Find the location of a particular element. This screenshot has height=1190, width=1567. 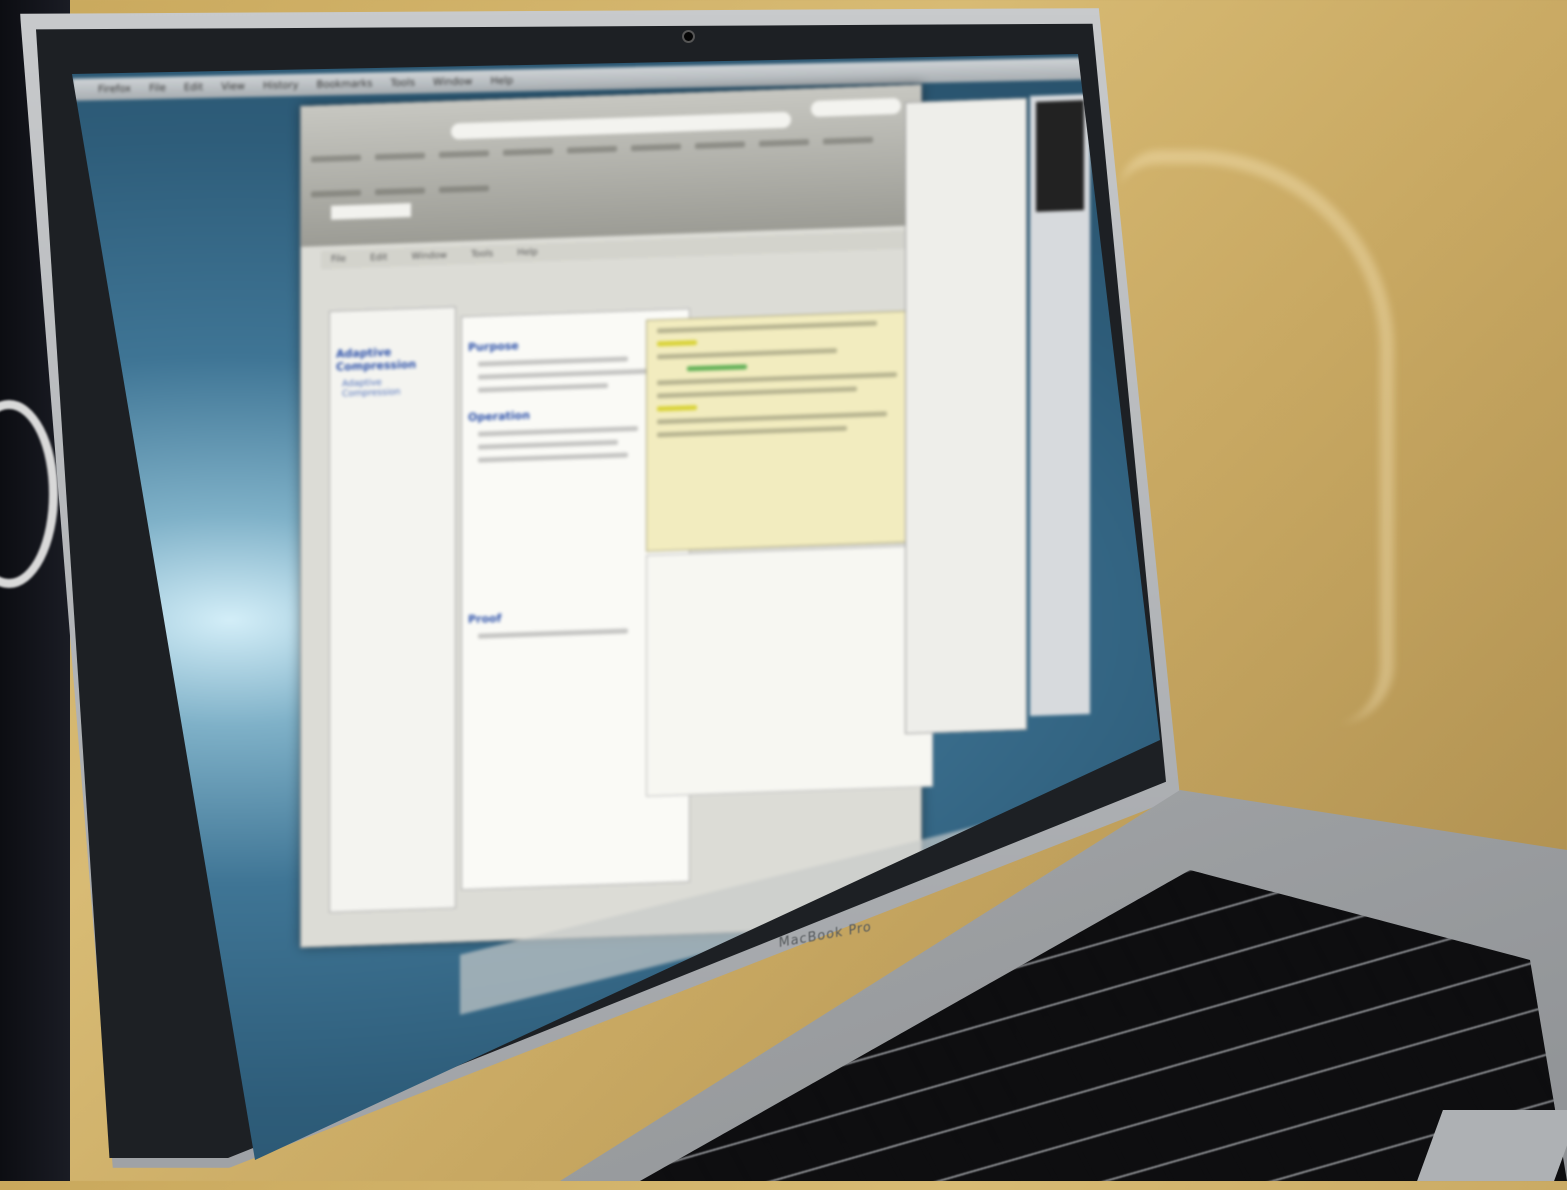

app-menu-item: Edit is located at coordinates (378, 258).